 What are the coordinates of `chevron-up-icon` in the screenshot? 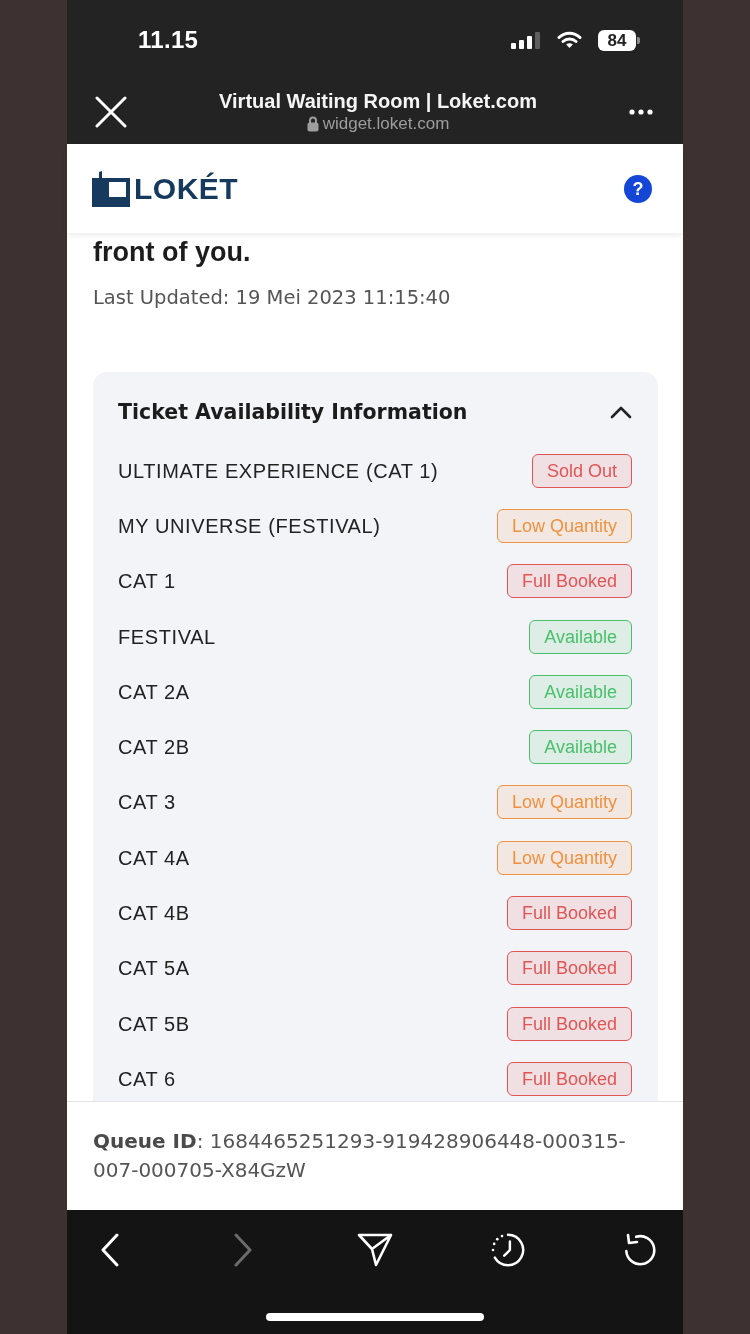 It's located at (621, 412).